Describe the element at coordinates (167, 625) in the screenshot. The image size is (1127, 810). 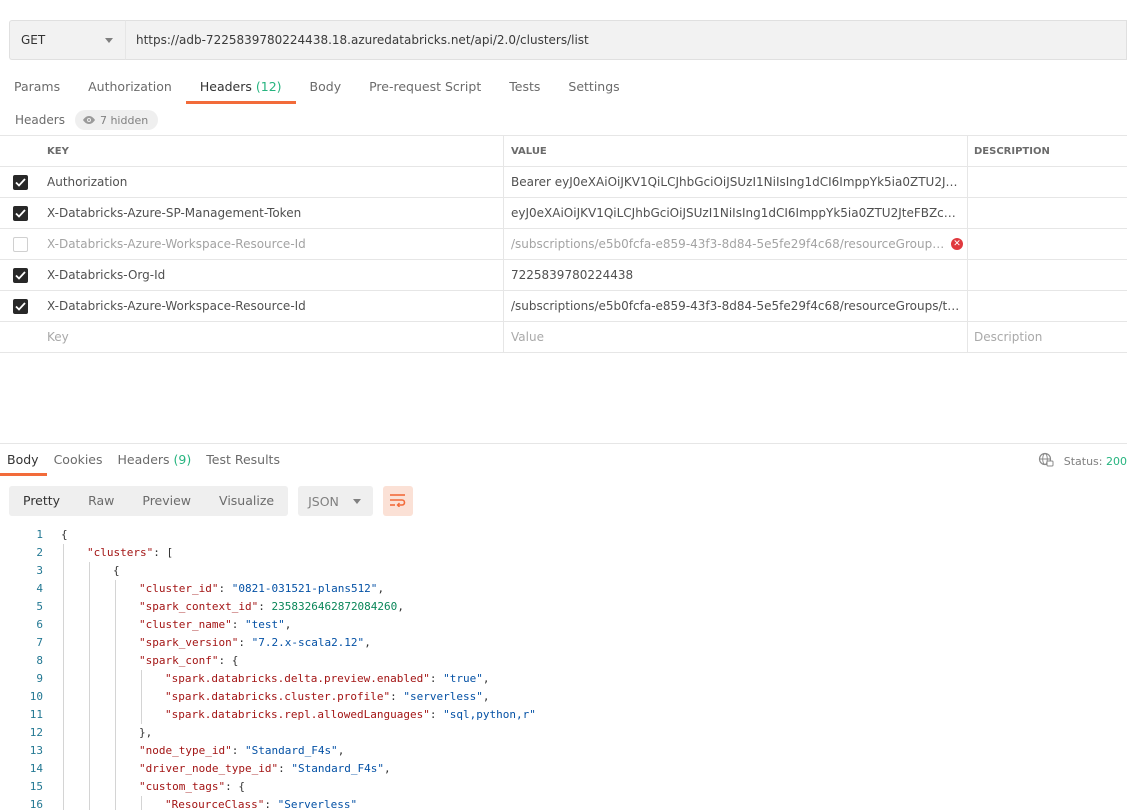
I see `code-text: "cluster_name": "test",` at that location.